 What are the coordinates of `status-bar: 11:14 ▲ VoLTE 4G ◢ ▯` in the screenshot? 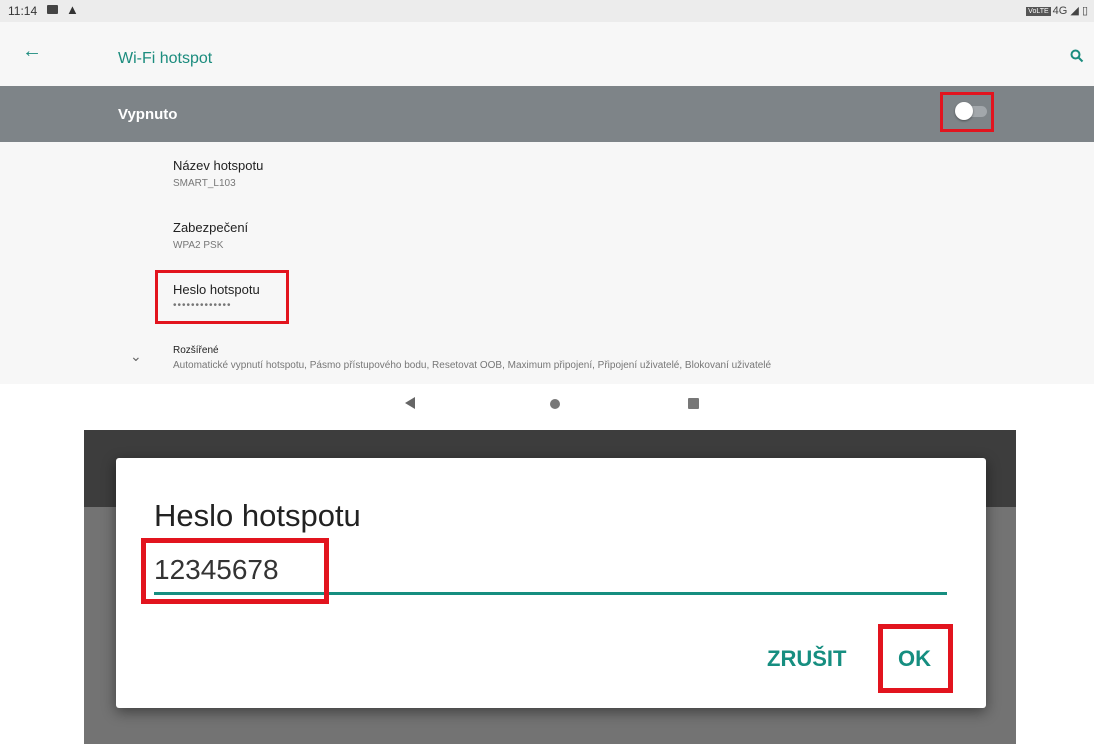 It's located at (547, 11).